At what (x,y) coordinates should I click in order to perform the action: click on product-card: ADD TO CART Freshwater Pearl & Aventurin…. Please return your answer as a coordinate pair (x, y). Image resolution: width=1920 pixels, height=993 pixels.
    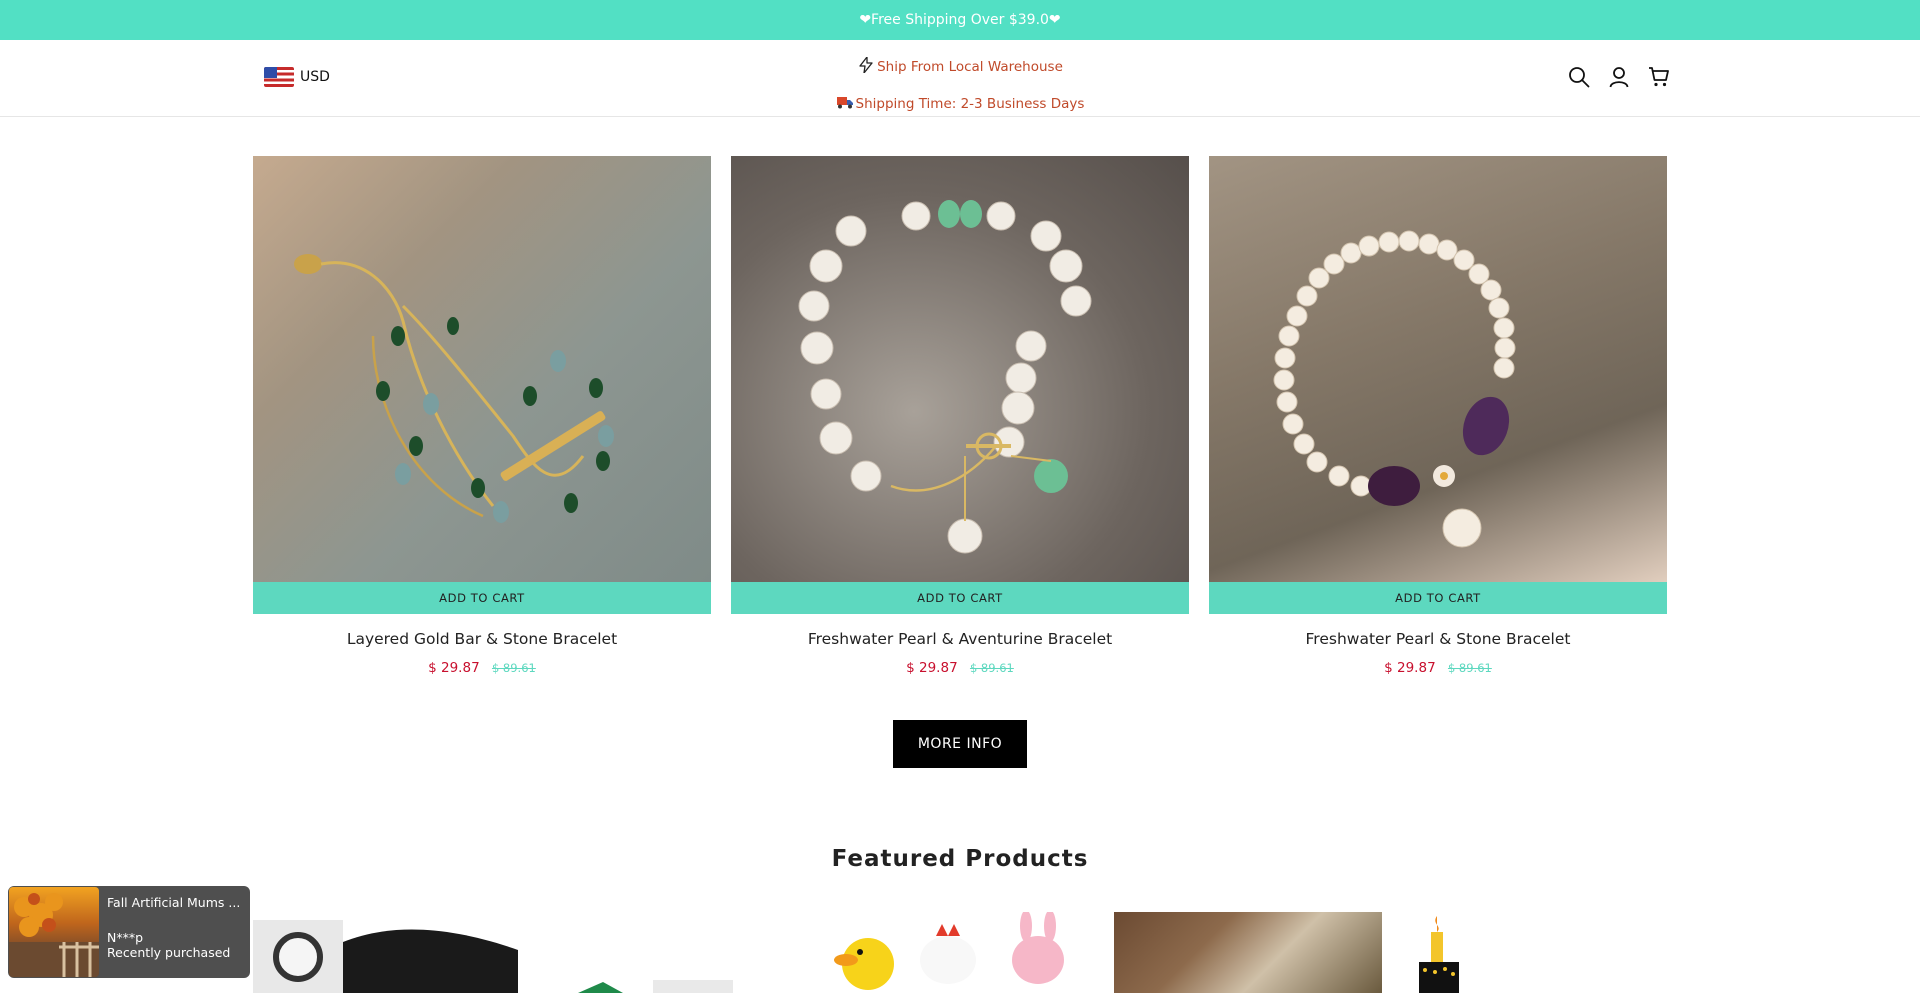
    Looking at the image, I should click on (960, 416).